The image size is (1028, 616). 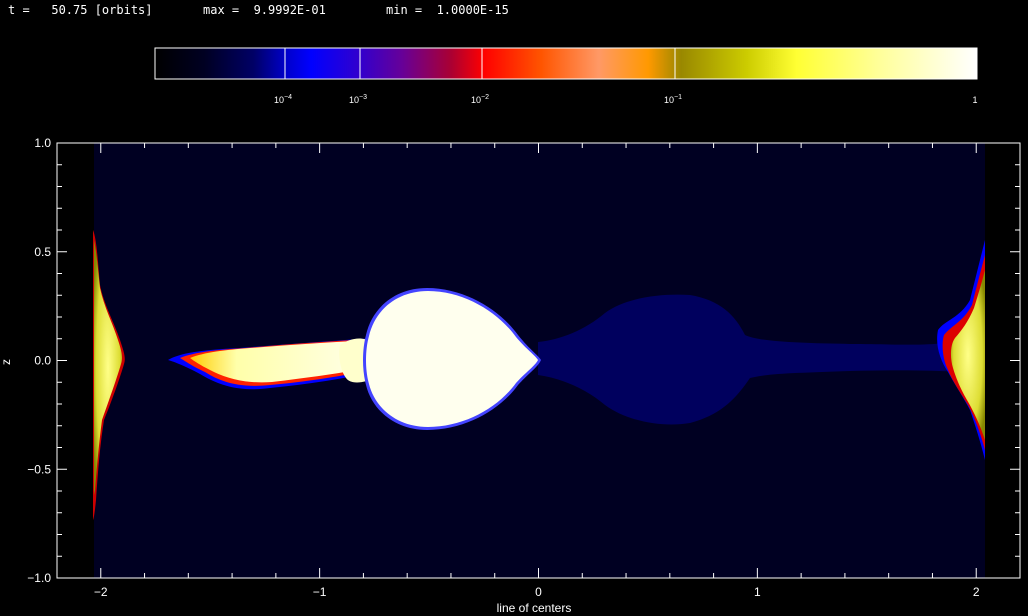 I want to click on colorbar: 10−4 10−3 10−2 10−1 1, so click(x=566, y=76).